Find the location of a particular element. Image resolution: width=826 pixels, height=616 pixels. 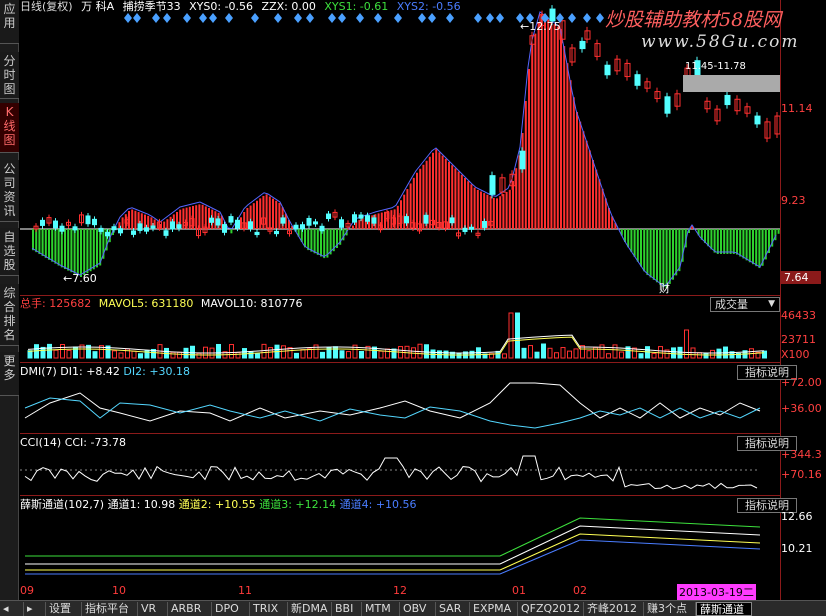

tab-7: BBI is located at coordinates (347, 609).